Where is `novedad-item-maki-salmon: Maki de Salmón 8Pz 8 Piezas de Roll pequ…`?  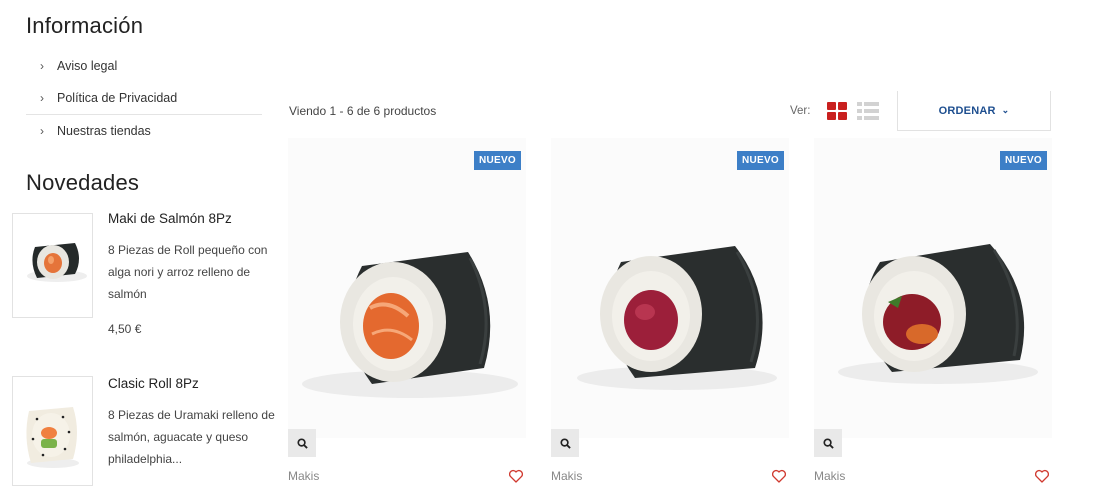 novedad-item-maki-salmon: Maki de Salmón 8Pz 8 Piezas de Roll pequ… is located at coordinates (144, 275).